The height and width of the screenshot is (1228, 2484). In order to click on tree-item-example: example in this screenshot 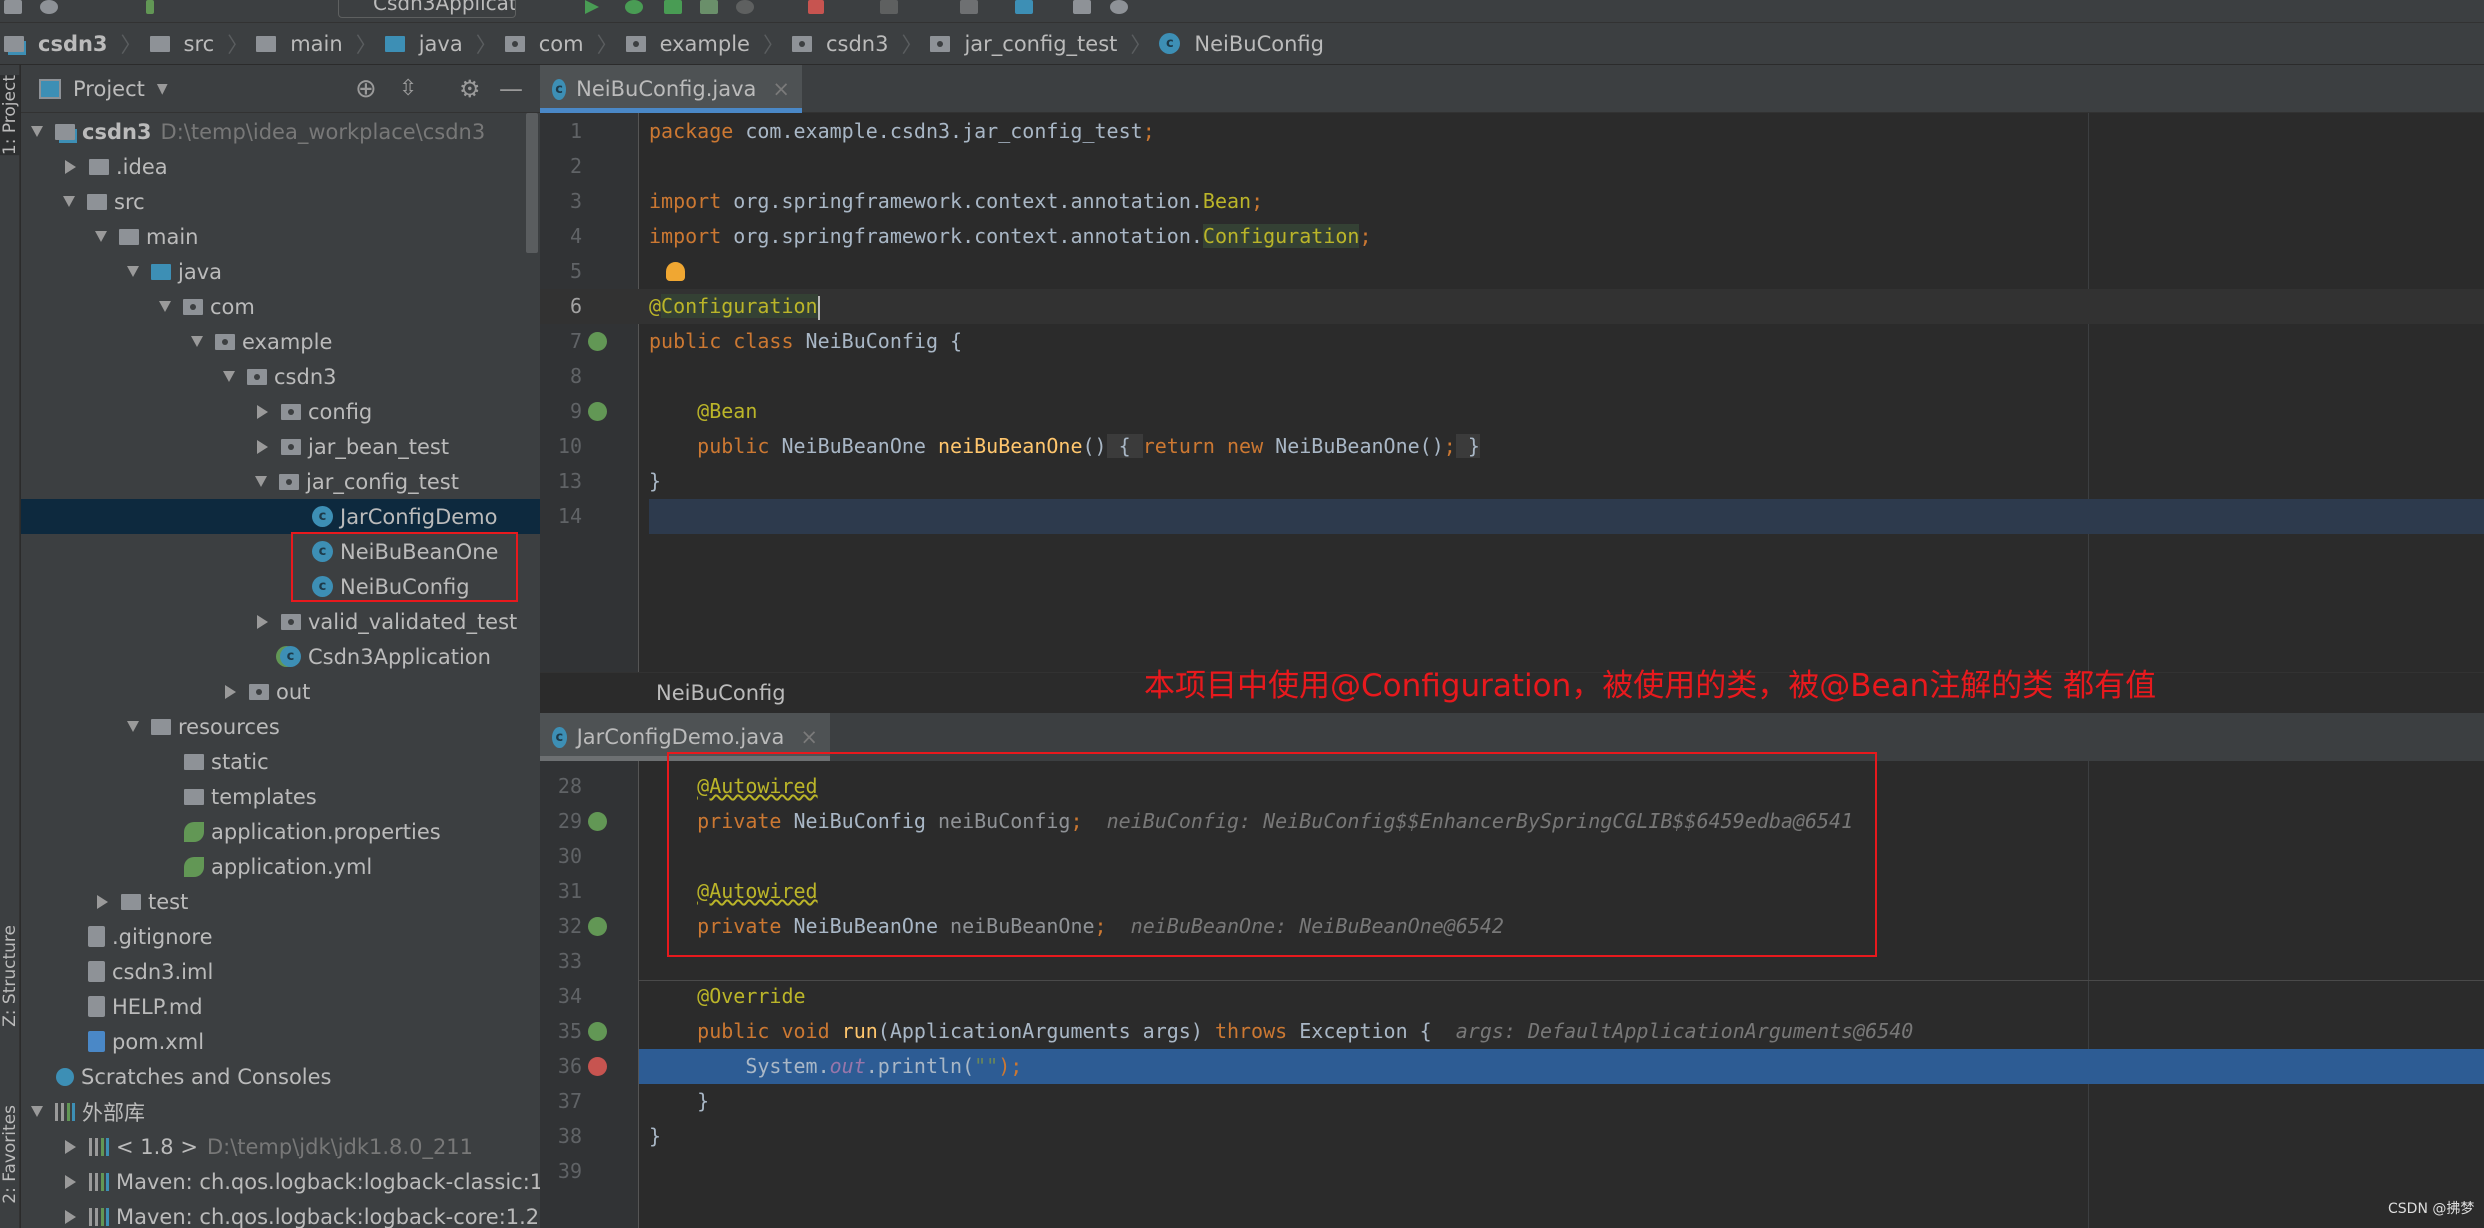, I will do `click(280, 341)`.